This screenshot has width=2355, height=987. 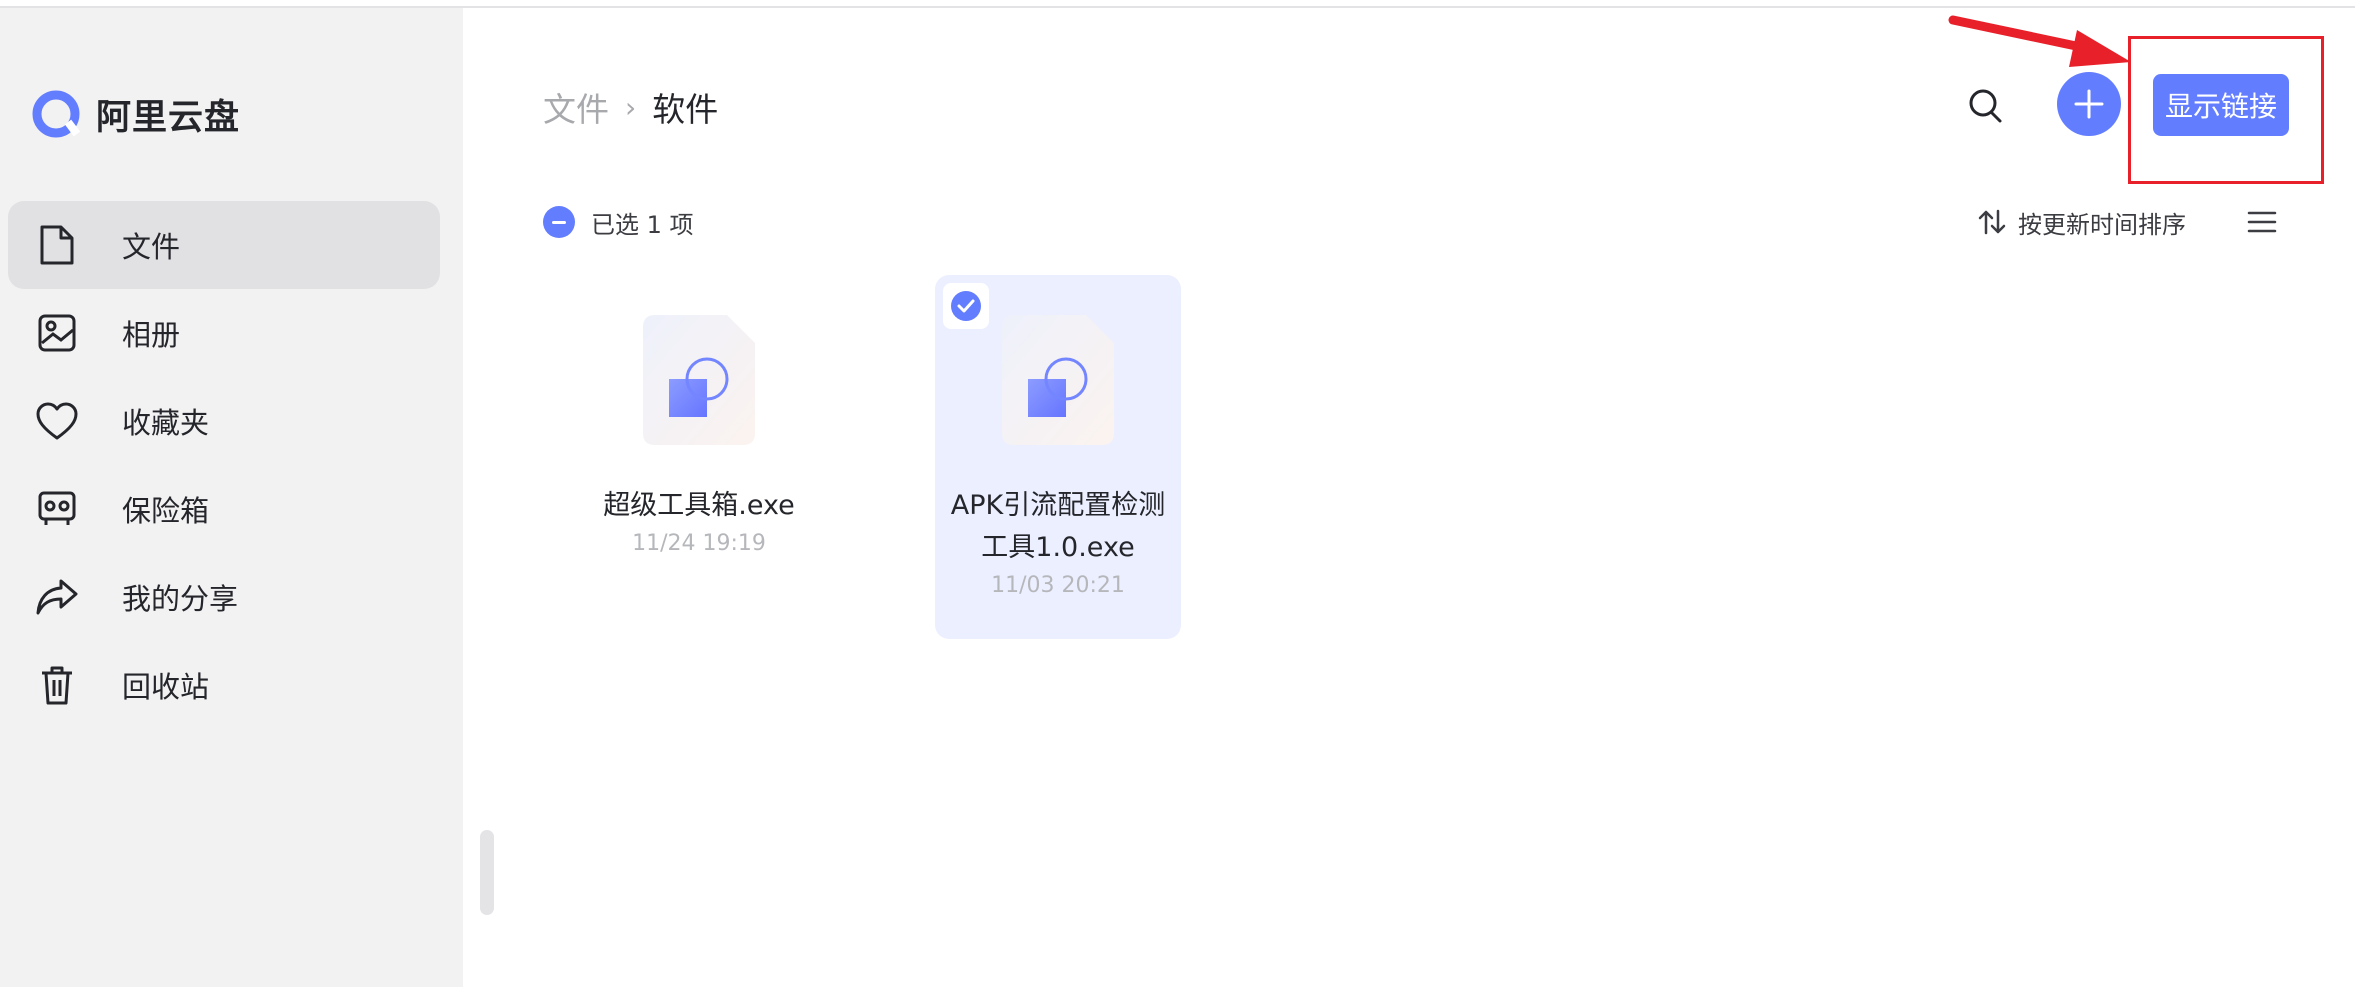 I want to click on add-button, so click(x=2089, y=104).